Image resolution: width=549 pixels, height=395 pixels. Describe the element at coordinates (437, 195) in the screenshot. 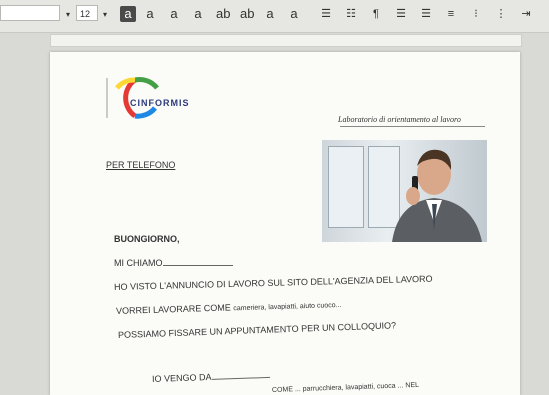

I see `man-with-phone-icon` at that location.